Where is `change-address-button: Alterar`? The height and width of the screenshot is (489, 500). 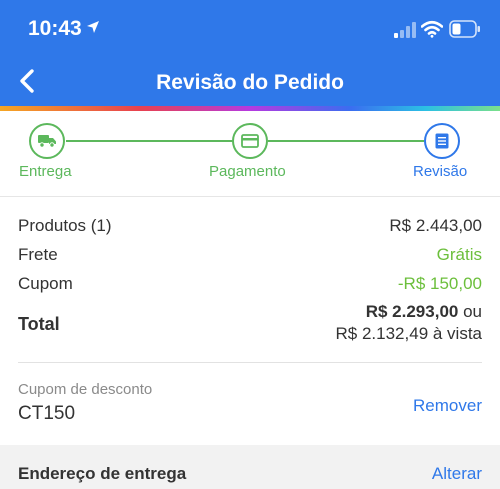
change-address-button: Alterar is located at coordinates (457, 474).